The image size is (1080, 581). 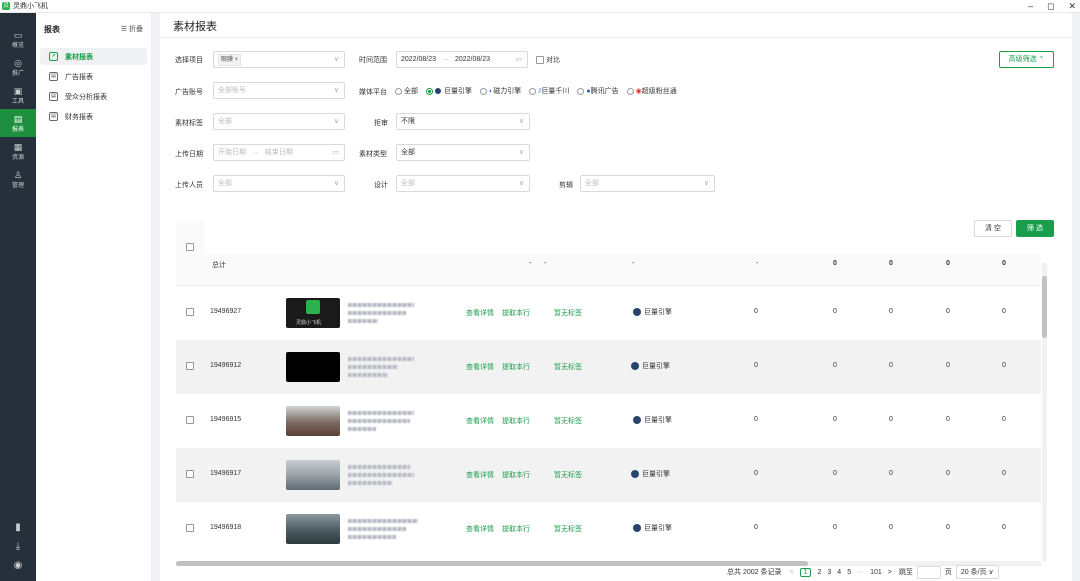 I want to click on select-all-checkbox, so click(x=190, y=247).